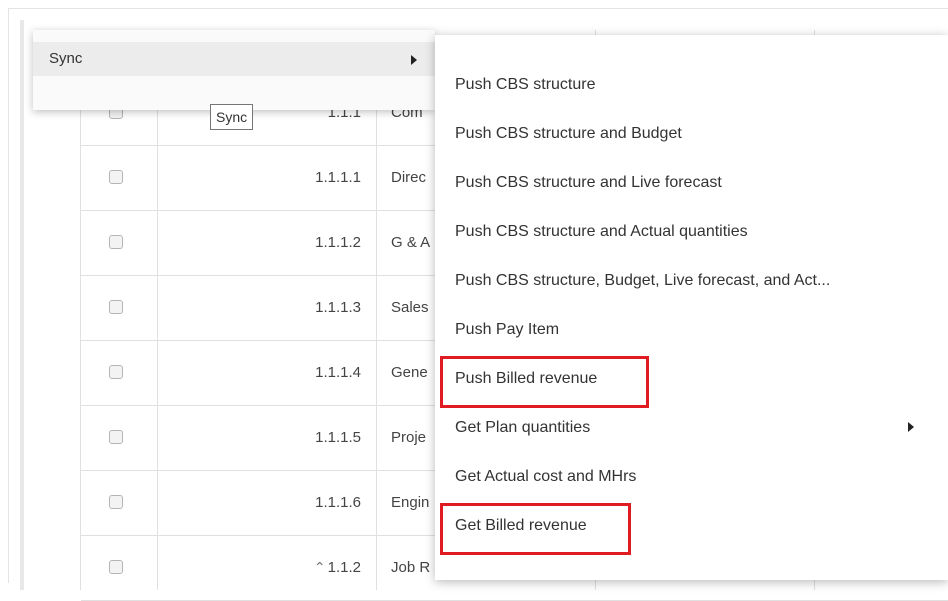 The image size is (948, 601). I want to click on cbs-description: Sales, so click(410, 307).